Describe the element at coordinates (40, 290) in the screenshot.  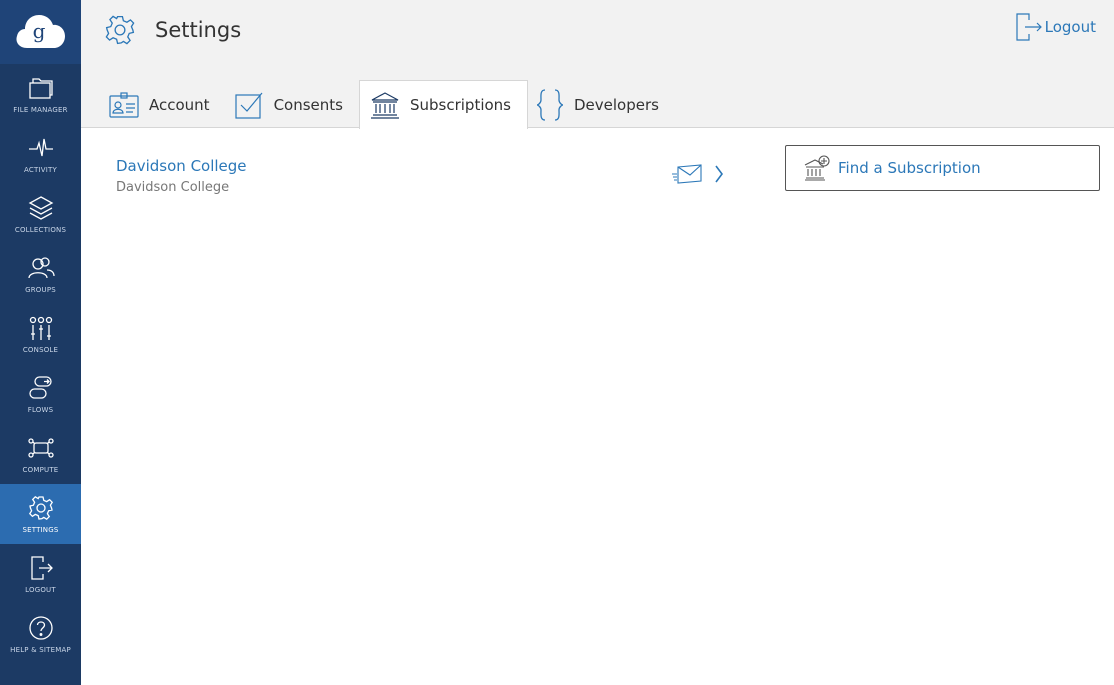
I see `sidebar-item-label: GROUPS` at that location.